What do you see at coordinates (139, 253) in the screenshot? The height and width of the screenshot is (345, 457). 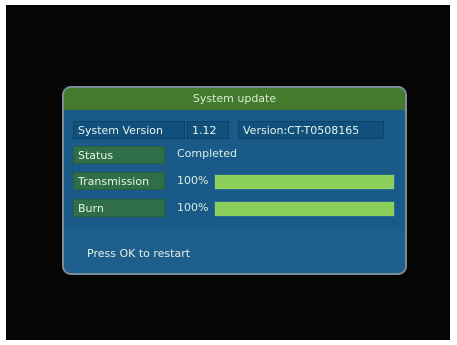 I see `restart-instruction: Press OK to restart` at bounding box center [139, 253].